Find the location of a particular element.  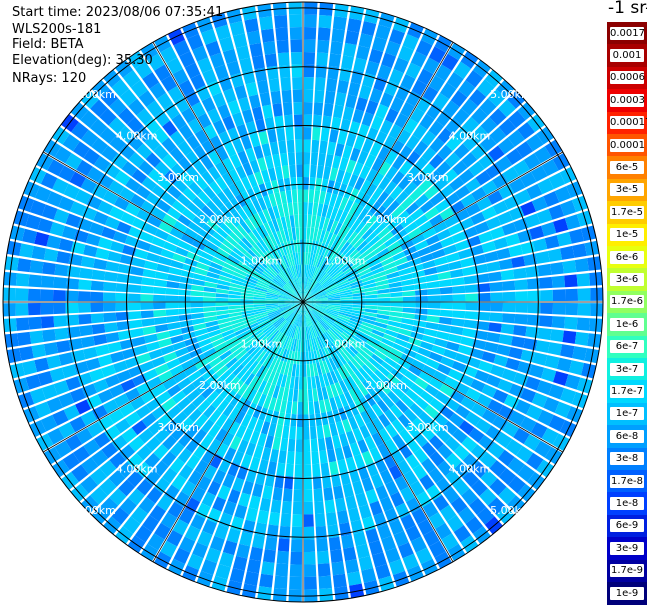

colorbar-tick-label: 1.7e-9 is located at coordinates (627, 571).